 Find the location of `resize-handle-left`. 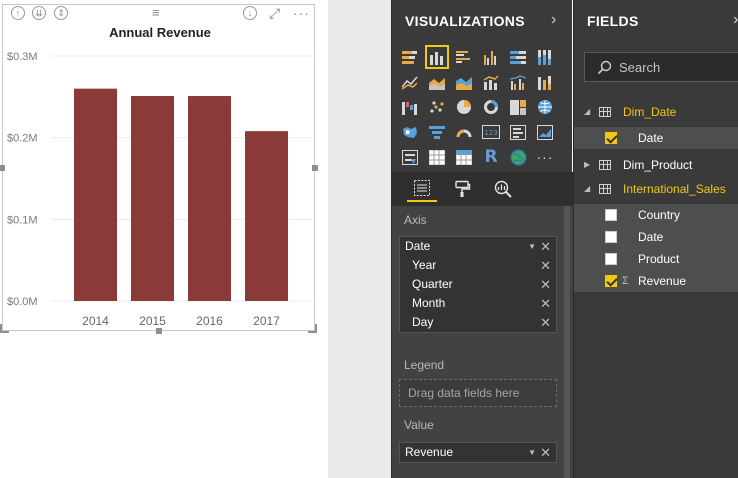

resize-handle-left is located at coordinates (2, 168).